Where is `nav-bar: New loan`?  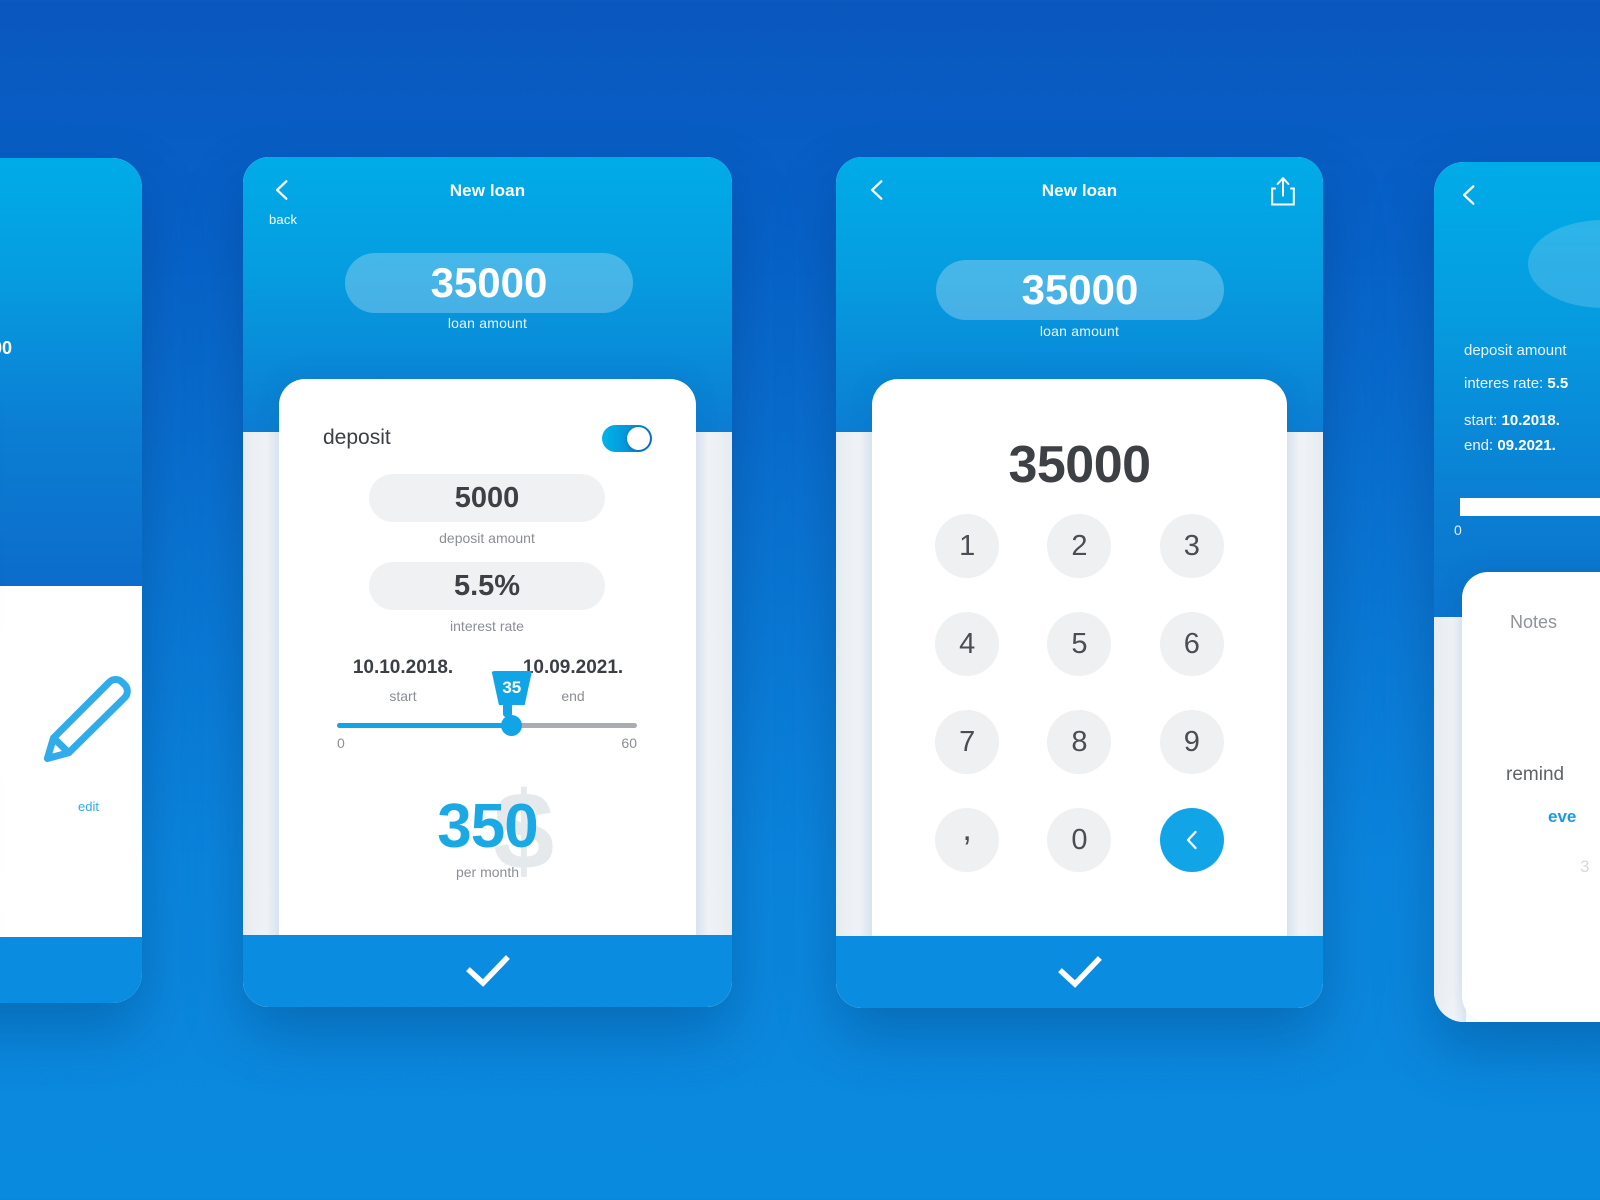
nav-bar: New loan is located at coordinates (1079, 193).